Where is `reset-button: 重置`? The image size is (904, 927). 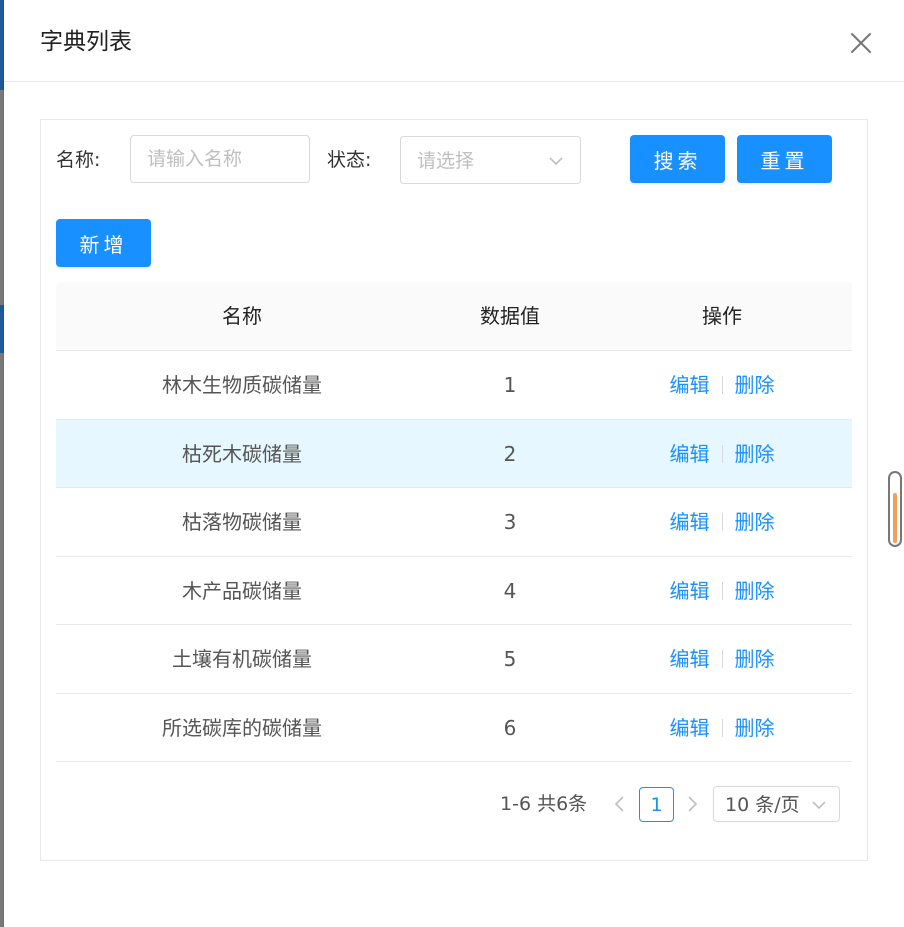 reset-button: 重置 is located at coordinates (784, 159).